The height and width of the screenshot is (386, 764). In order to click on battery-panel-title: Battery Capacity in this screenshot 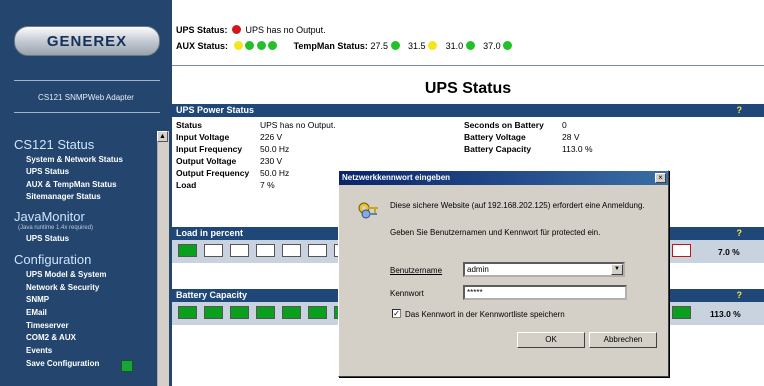, I will do `click(212, 295)`.